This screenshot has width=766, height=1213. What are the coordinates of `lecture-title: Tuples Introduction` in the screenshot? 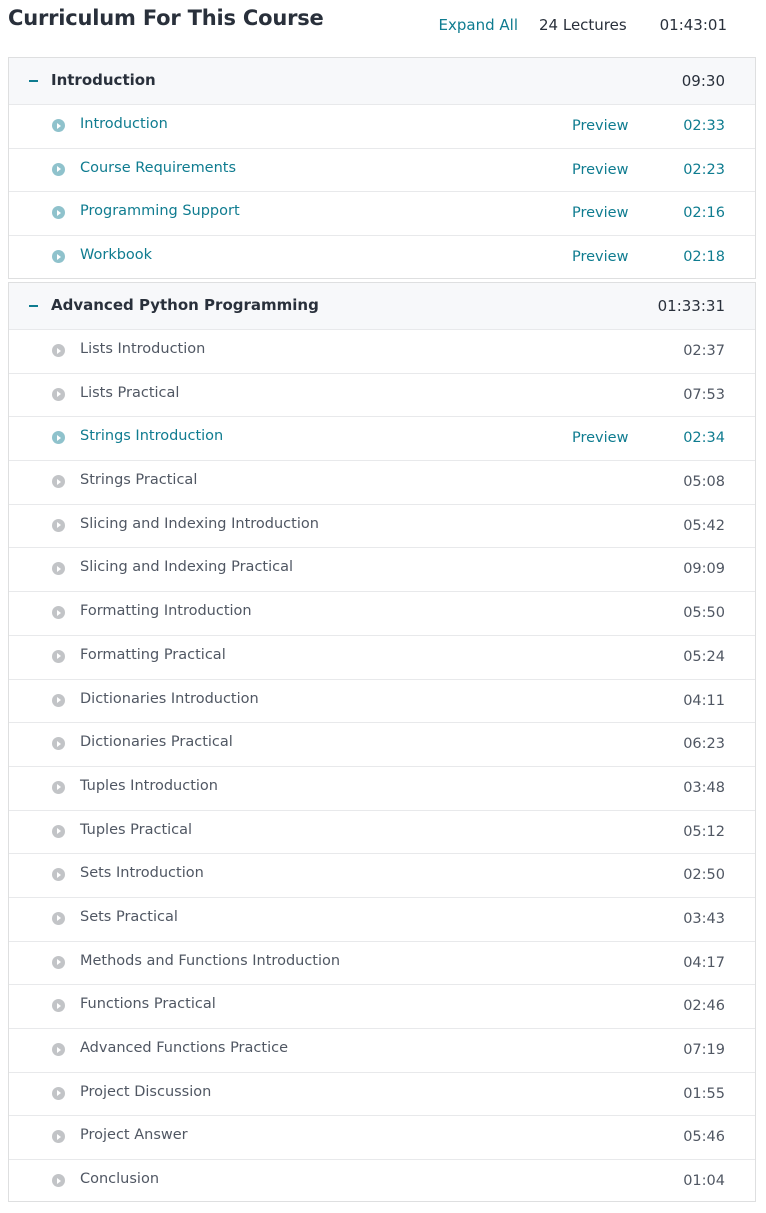 It's located at (149, 785).